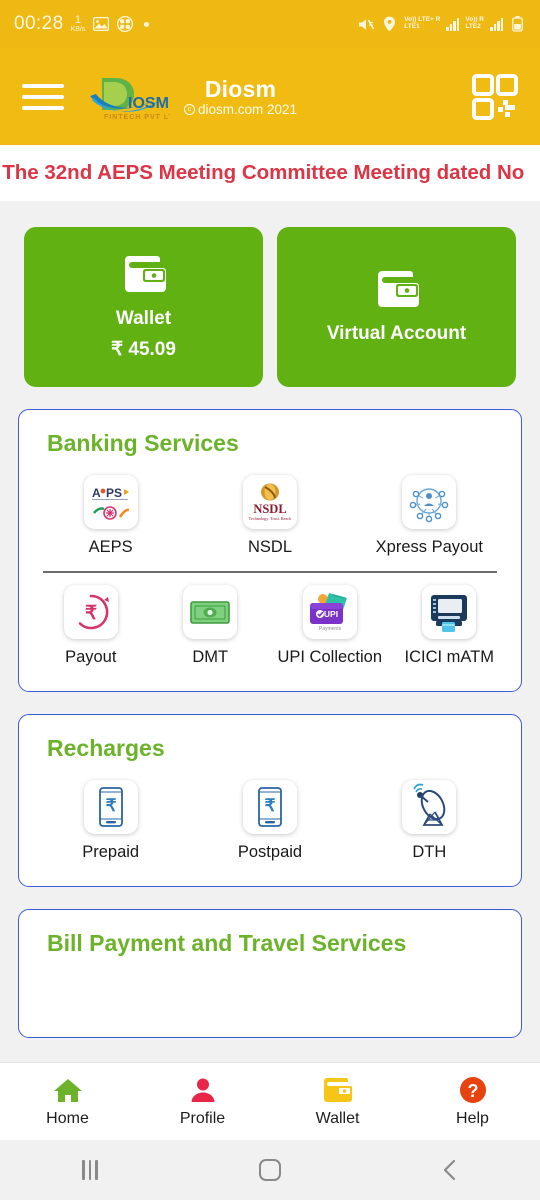 The image size is (540, 1200). I want to click on upi-wallet-icon: UPI Payments, so click(329, 611).